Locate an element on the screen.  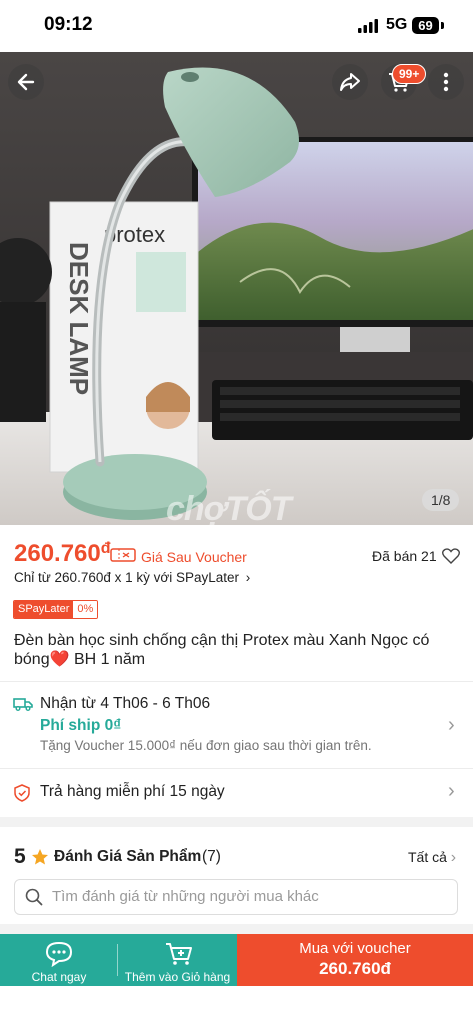
home-indicator-area is located at coordinates (236, 1005).